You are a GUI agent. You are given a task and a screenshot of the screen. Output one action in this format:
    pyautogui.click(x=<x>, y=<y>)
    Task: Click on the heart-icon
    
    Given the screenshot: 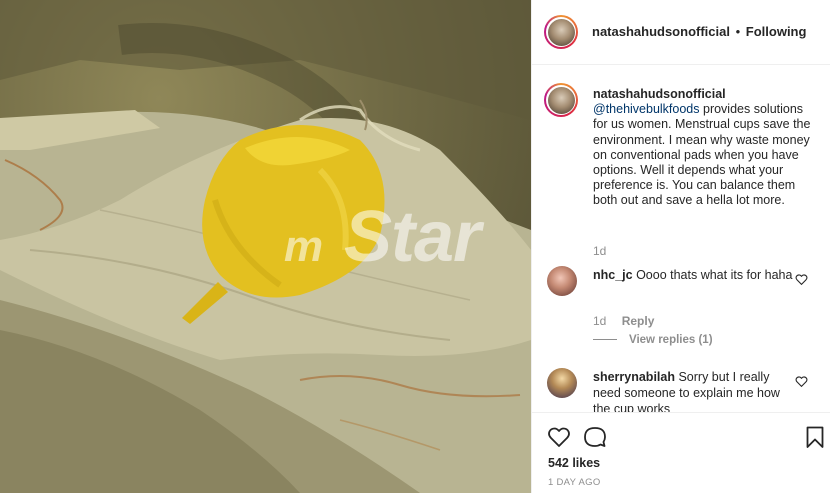 What is the action you would take?
    pyautogui.click(x=559, y=437)
    